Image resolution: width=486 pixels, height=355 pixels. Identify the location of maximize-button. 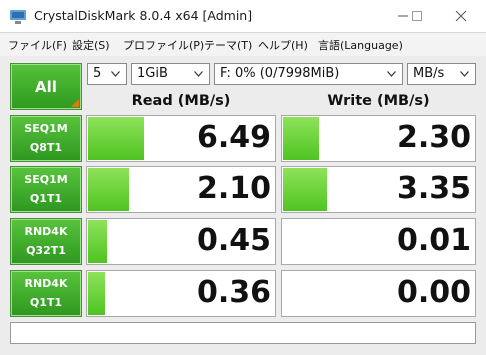
(417, 16).